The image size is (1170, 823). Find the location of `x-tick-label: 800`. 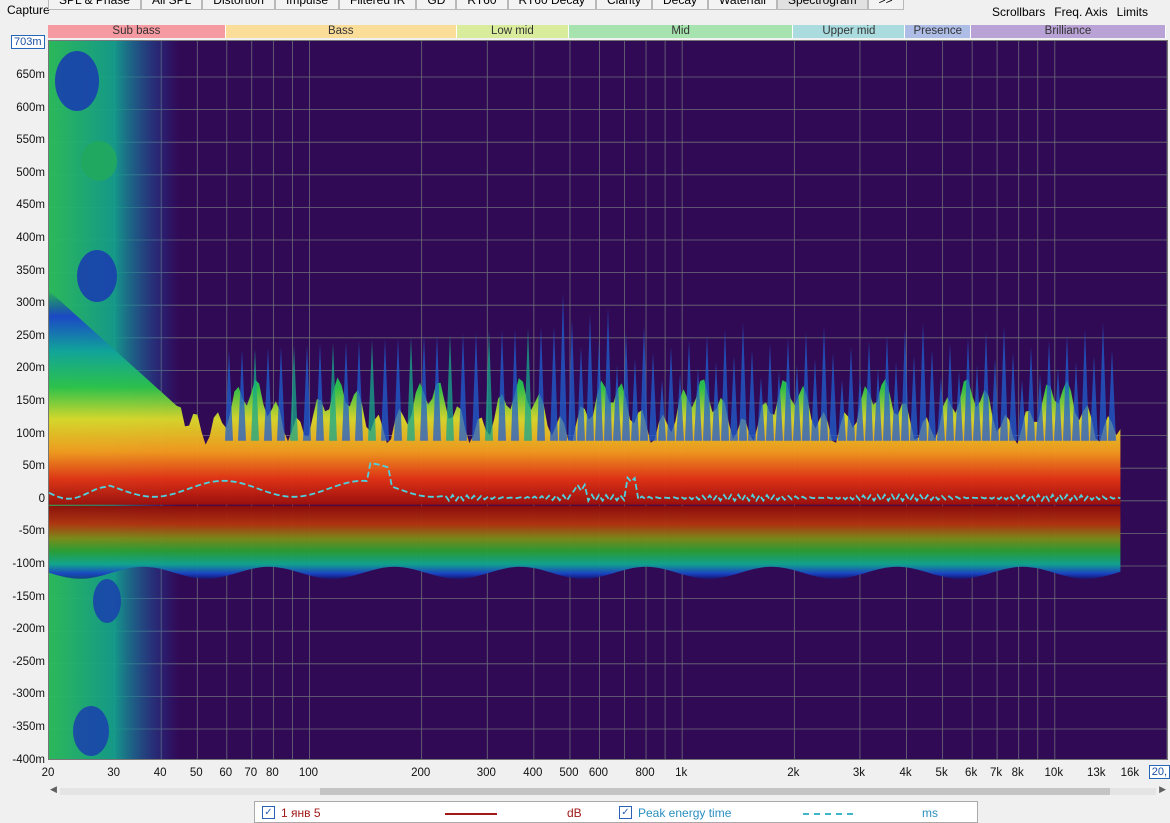

x-tick-label: 800 is located at coordinates (645, 773).